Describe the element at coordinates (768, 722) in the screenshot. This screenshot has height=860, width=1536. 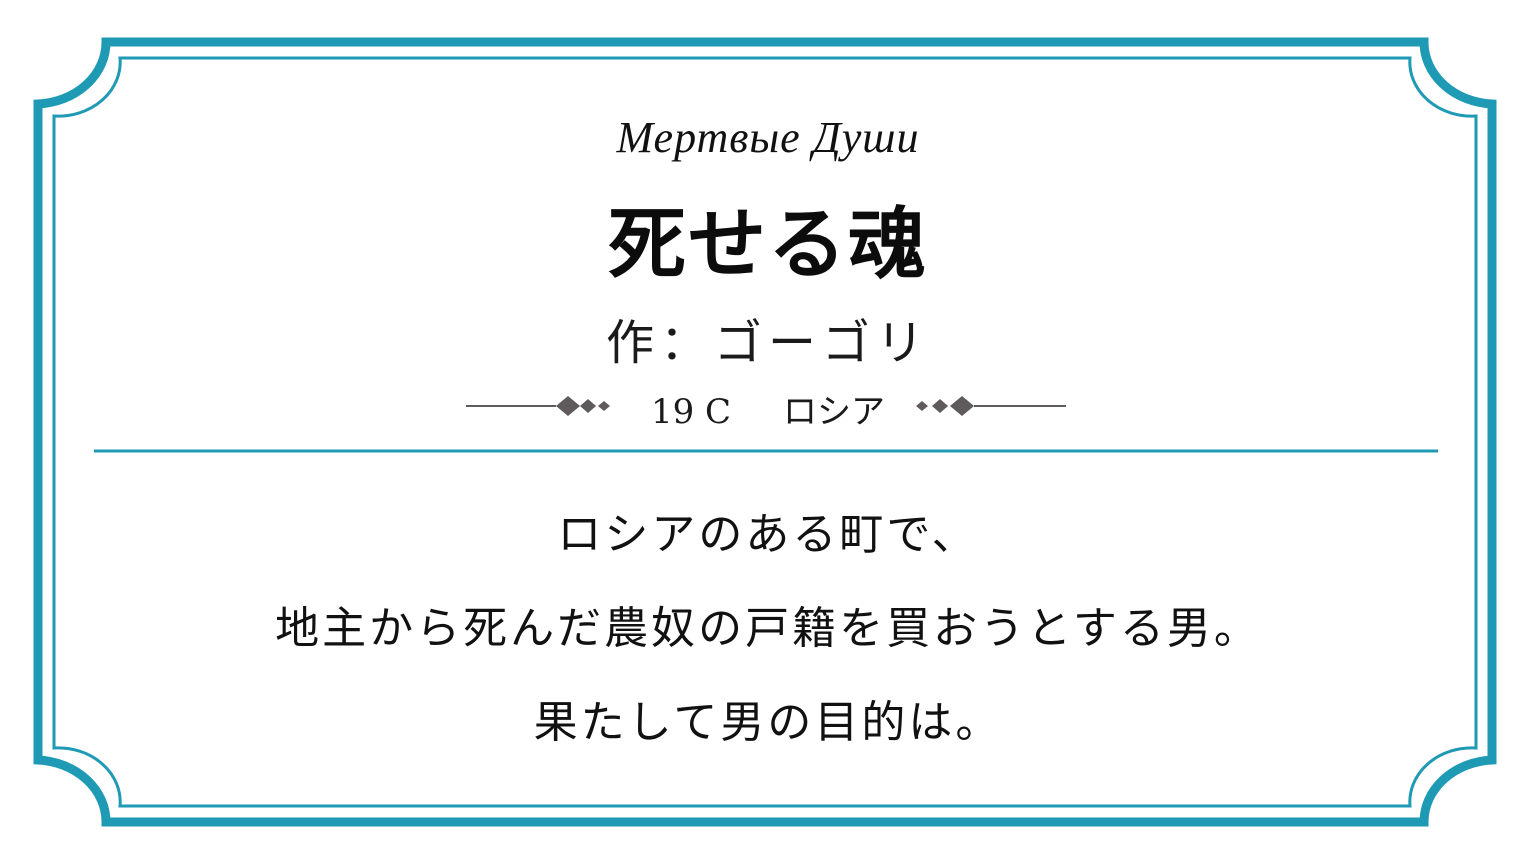
I see `summary-line: 果たして男の目的は。` at that location.